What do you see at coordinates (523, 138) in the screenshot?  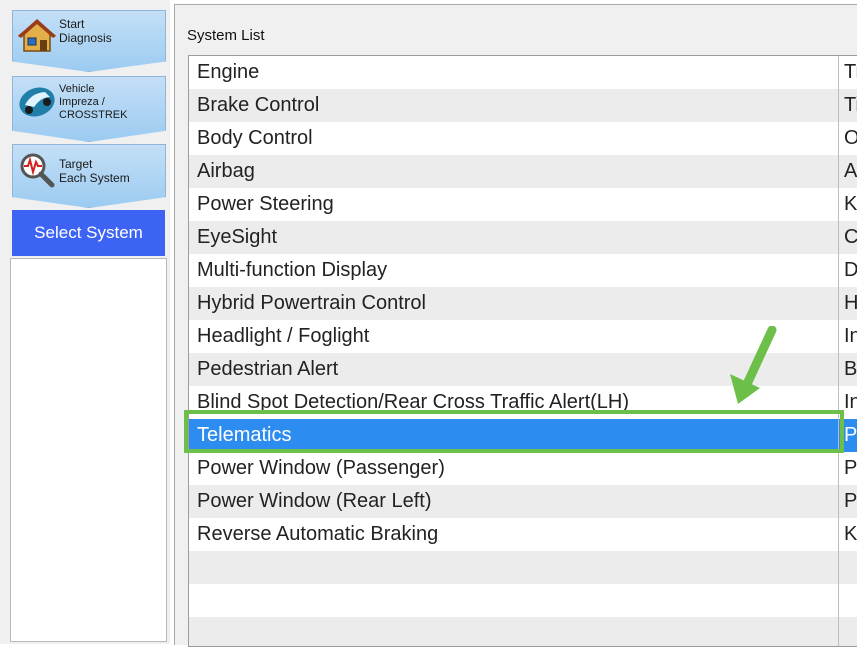 I see `list-item: Body Control O` at bounding box center [523, 138].